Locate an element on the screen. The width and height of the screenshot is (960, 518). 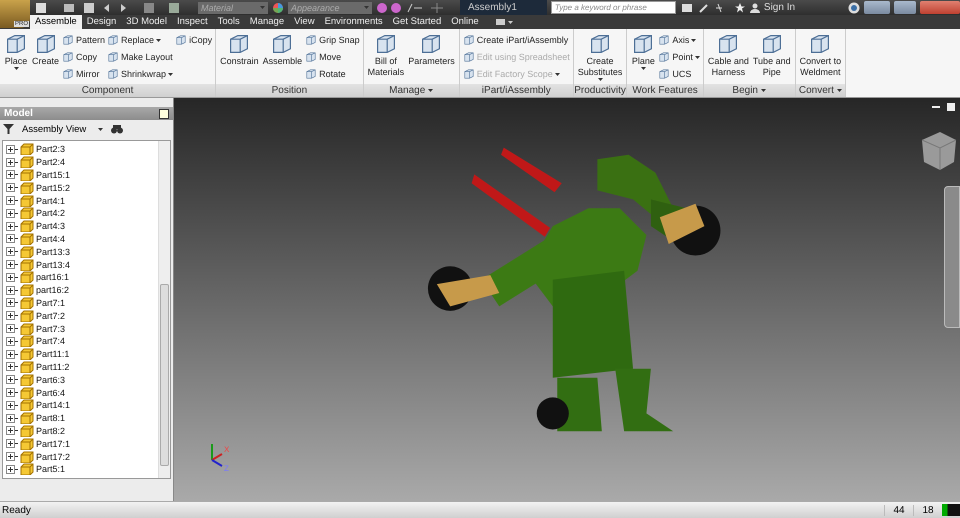
ribbon-small-button: Shrinkwrap is located at coordinates (140, 74).